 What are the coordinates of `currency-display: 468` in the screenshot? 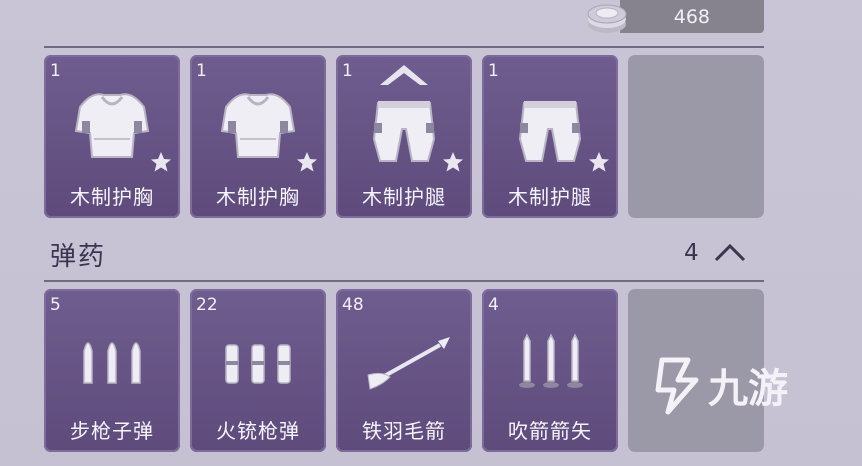 It's located at (675, 17).